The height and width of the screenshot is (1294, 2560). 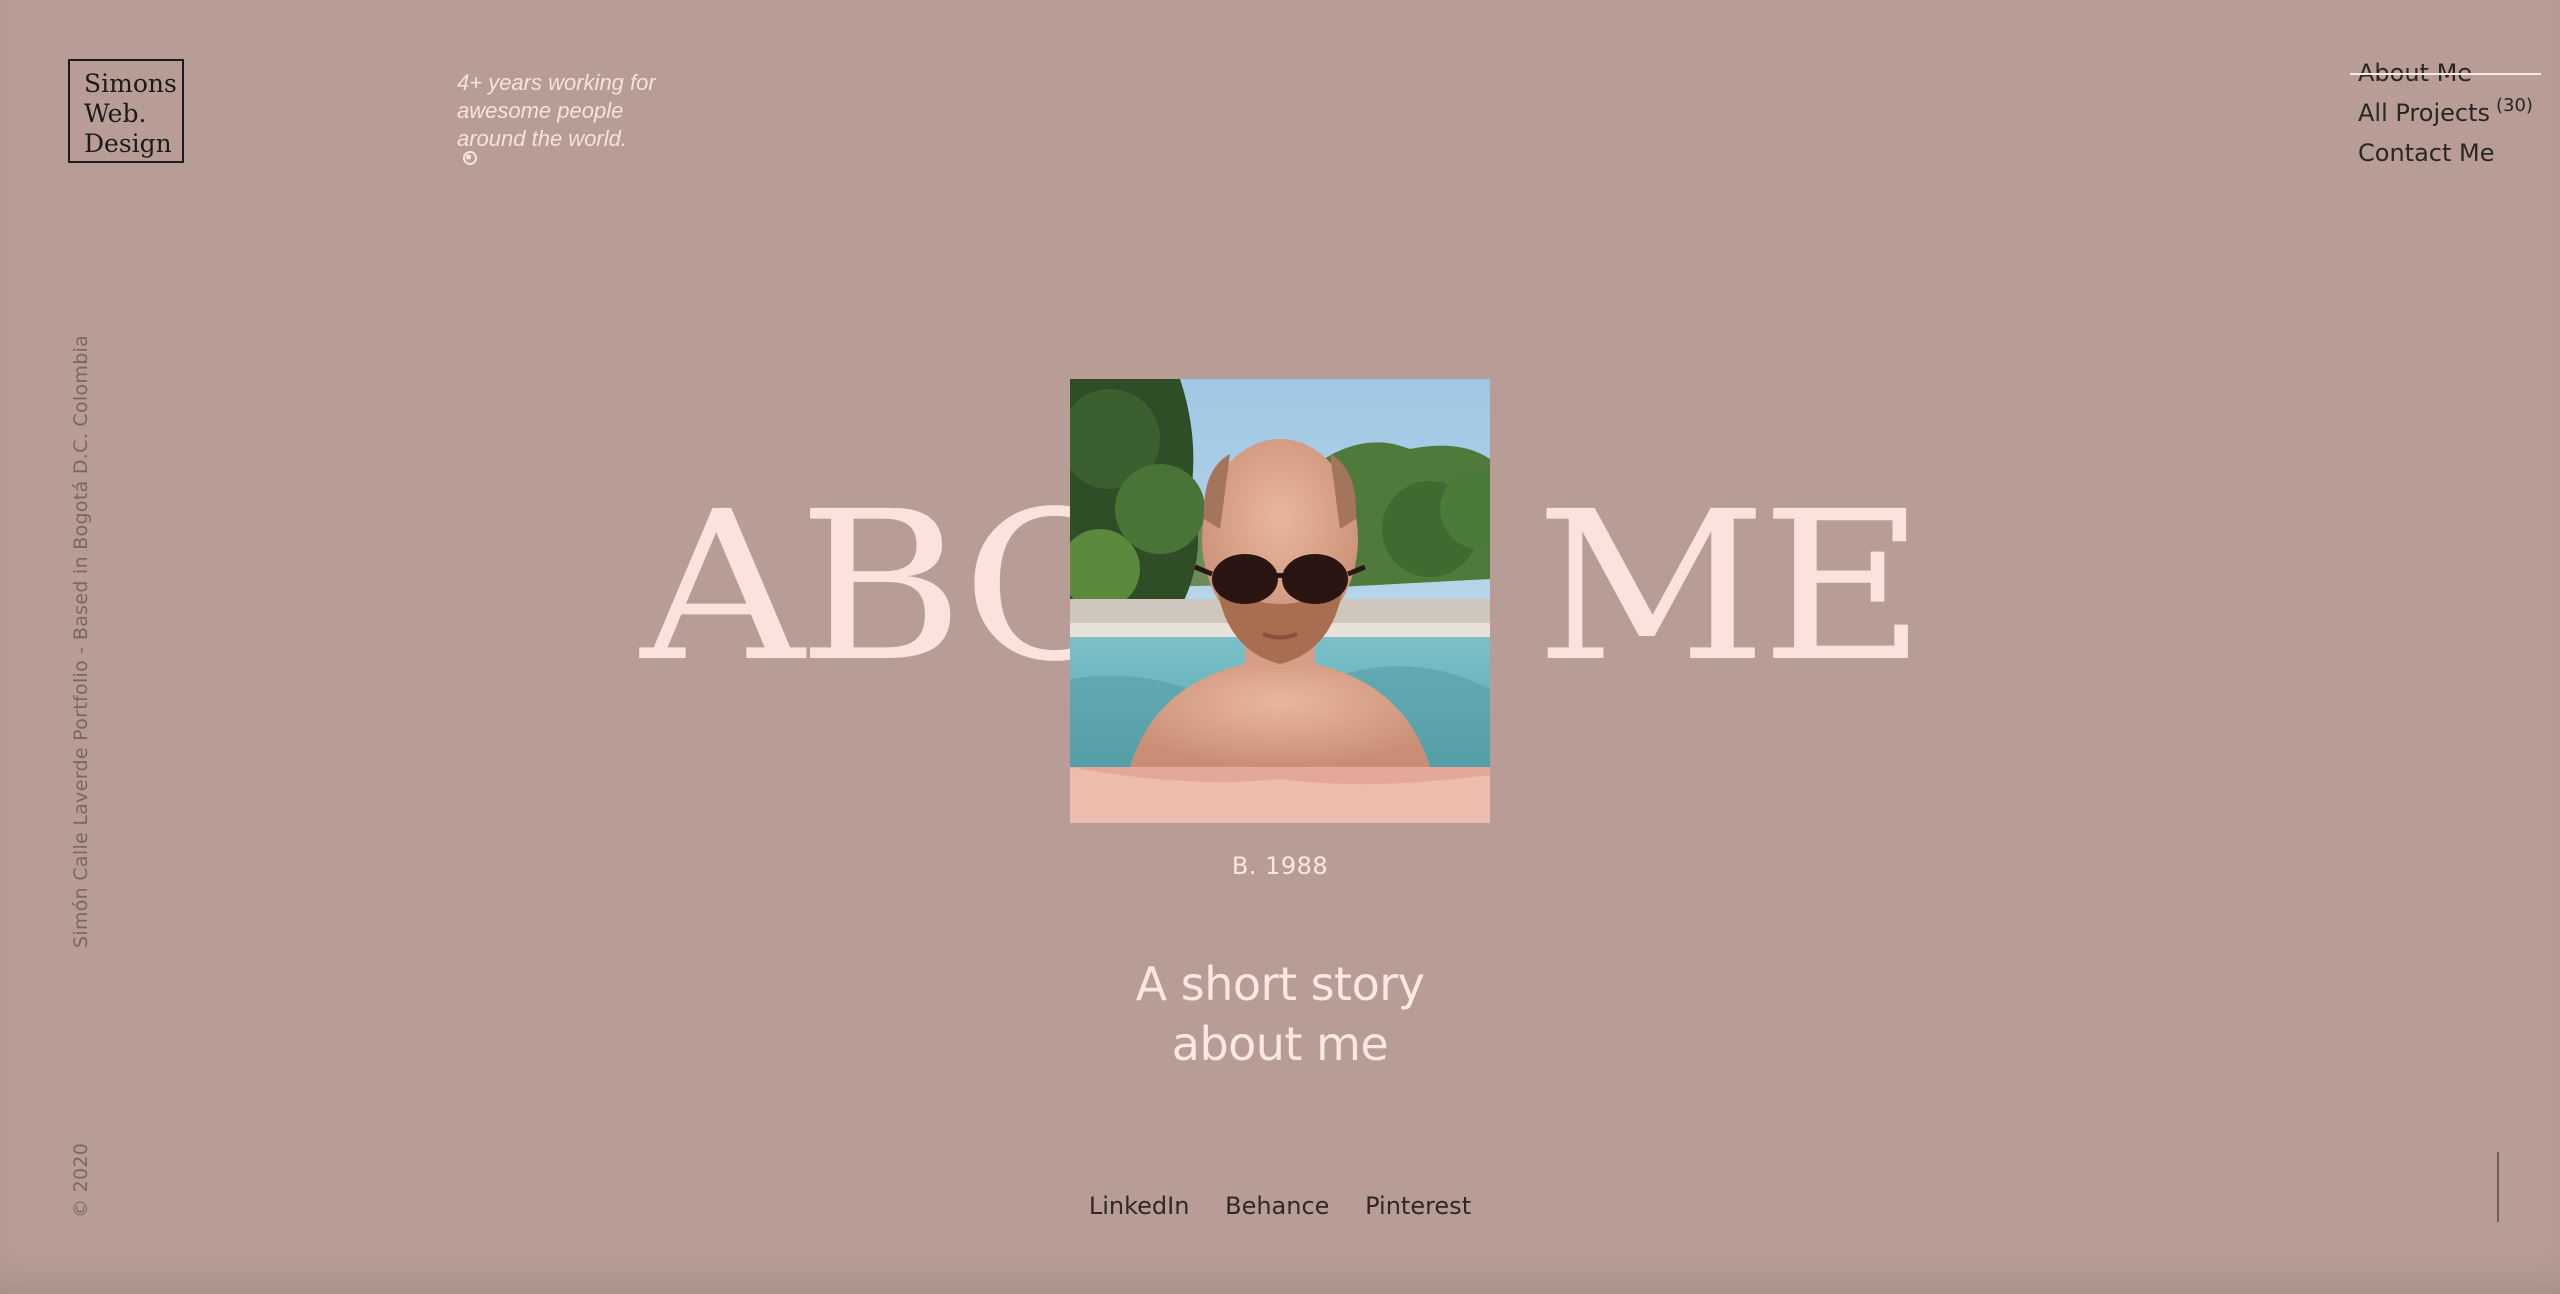 What do you see at coordinates (1280, 1014) in the screenshot?
I see `story-heading: A short story about me` at bounding box center [1280, 1014].